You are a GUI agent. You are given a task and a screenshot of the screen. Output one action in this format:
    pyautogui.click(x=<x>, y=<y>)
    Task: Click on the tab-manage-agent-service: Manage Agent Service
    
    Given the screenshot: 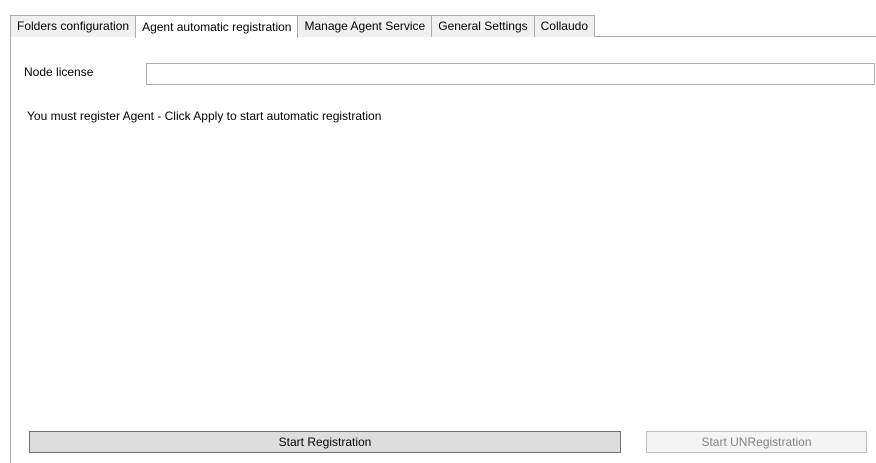 What is the action you would take?
    pyautogui.click(x=365, y=26)
    